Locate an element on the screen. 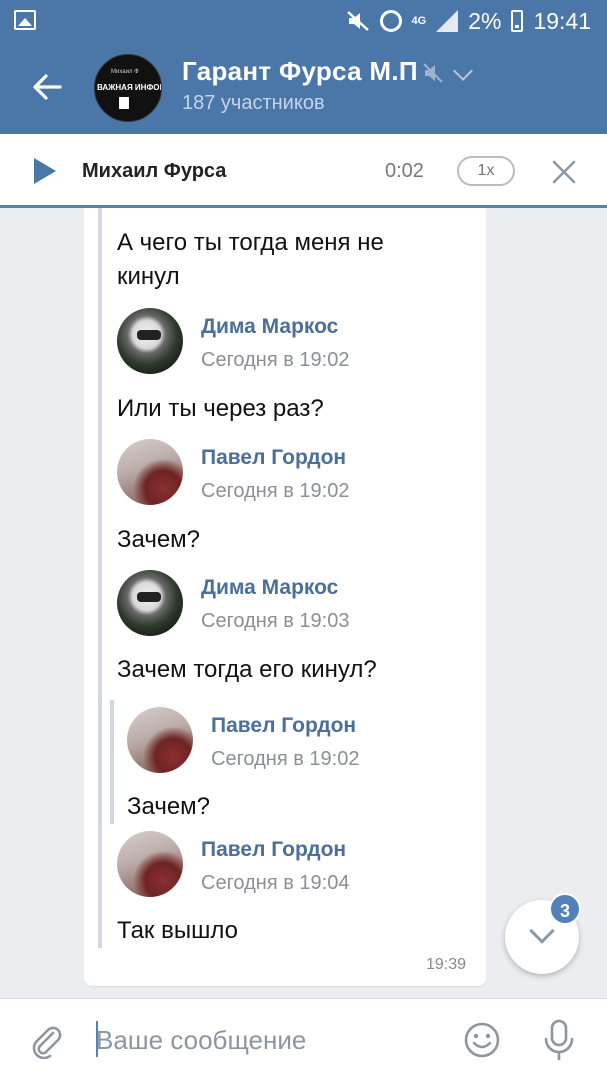 Image resolution: width=607 pixels, height=1080 pixels. microphone-icon is located at coordinates (559, 1040).